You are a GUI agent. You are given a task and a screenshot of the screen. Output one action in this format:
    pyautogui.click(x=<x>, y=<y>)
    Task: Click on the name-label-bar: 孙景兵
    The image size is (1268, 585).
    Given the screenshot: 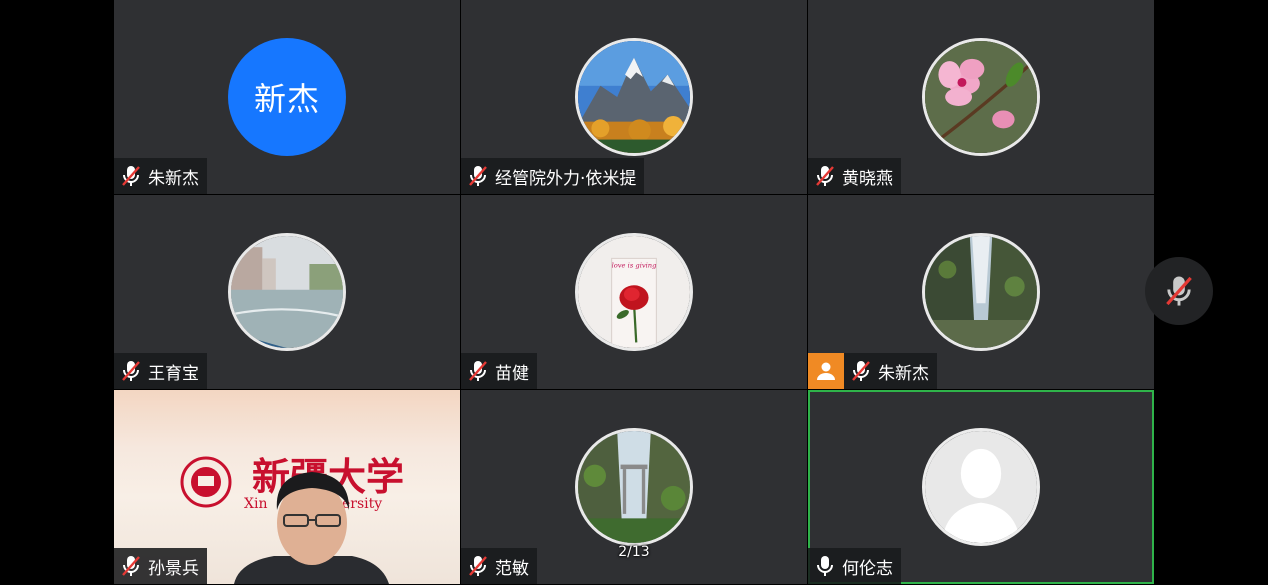 What is the action you would take?
    pyautogui.click(x=160, y=566)
    